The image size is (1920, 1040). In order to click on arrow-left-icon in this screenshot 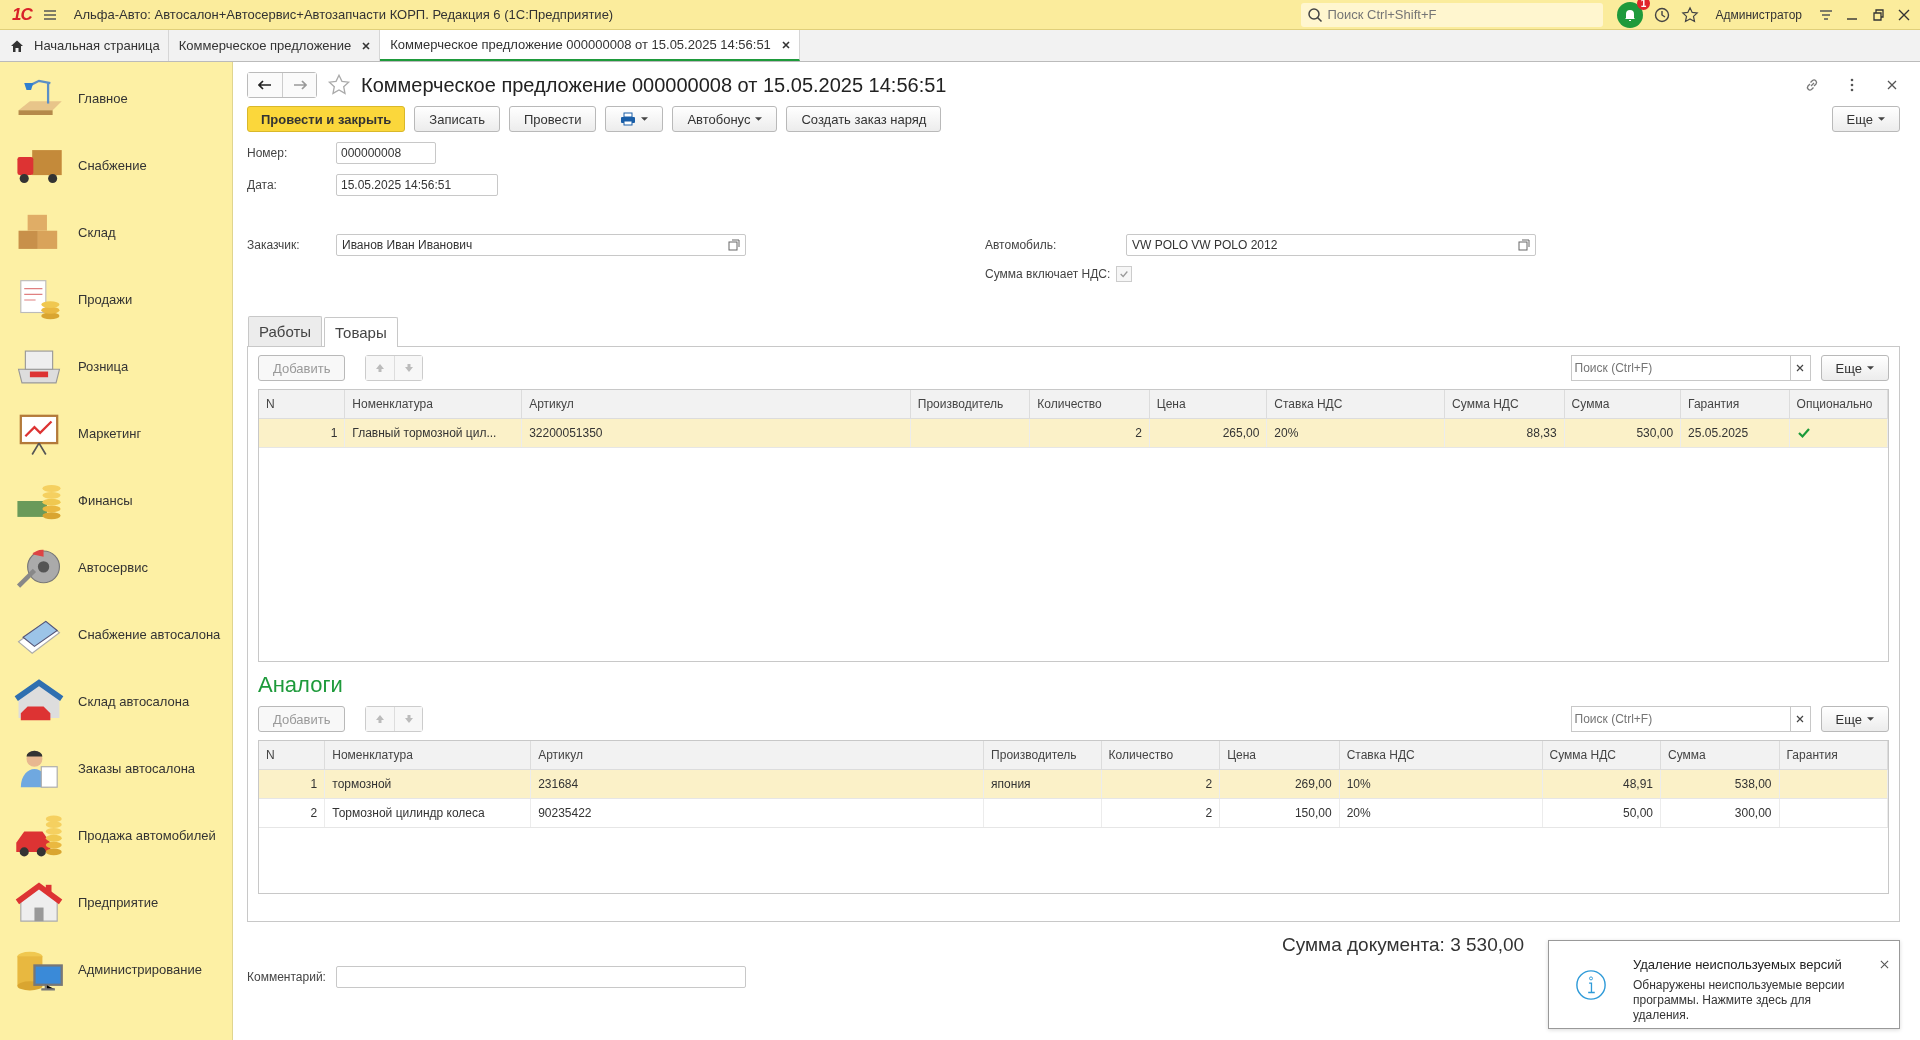, I will do `click(265, 85)`.